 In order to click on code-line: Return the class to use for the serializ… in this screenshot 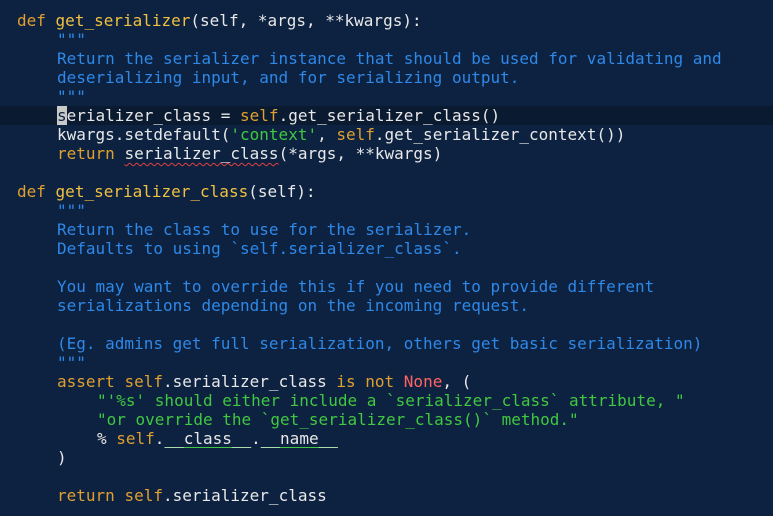, I will do `click(386, 229)`.